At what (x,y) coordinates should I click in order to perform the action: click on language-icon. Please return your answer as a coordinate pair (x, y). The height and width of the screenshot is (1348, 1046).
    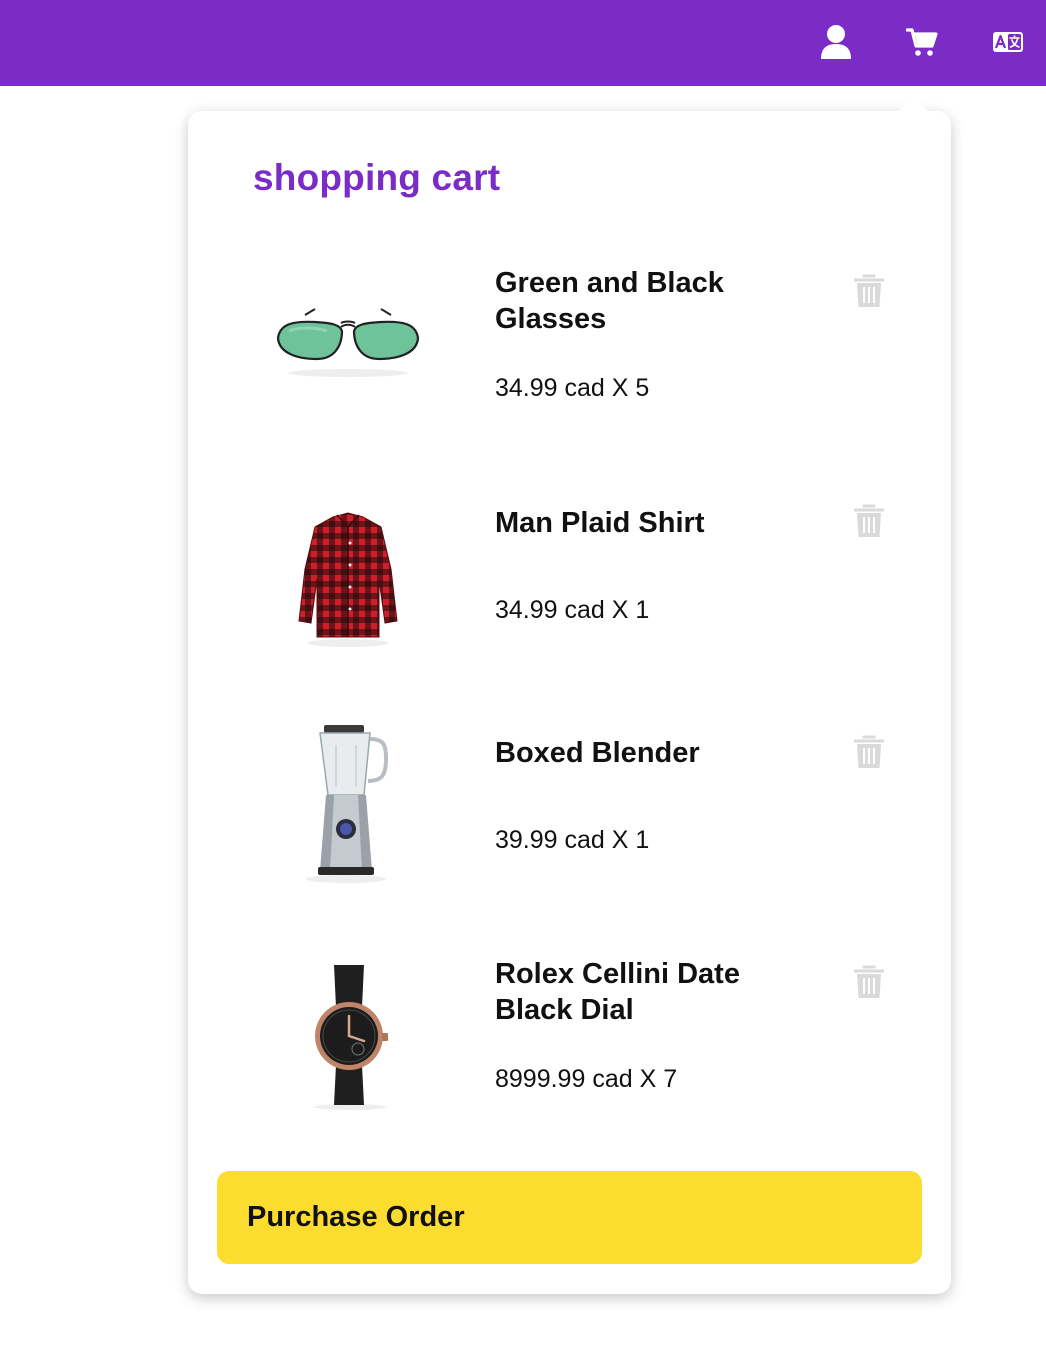
    Looking at the image, I should click on (1008, 42).